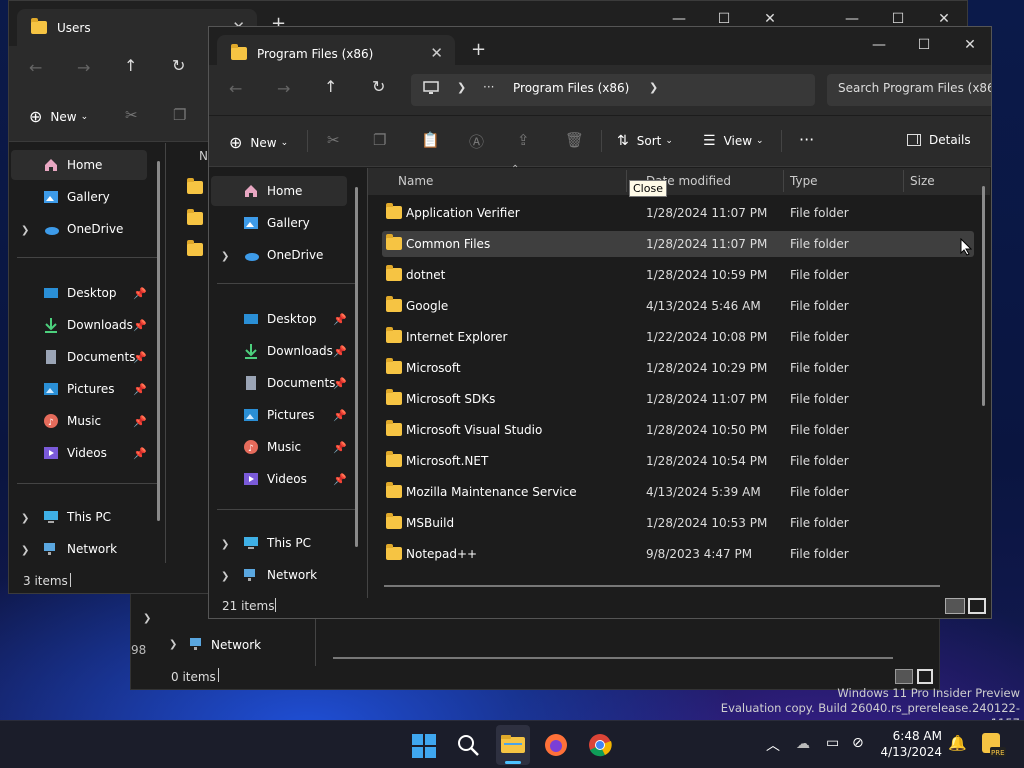 This screenshot has width=1024, height=768. What do you see at coordinates (645, 141) in the screenshot?
I see `sort-button: ⇅ Sort ⌄` at bounding box center [645, 141].